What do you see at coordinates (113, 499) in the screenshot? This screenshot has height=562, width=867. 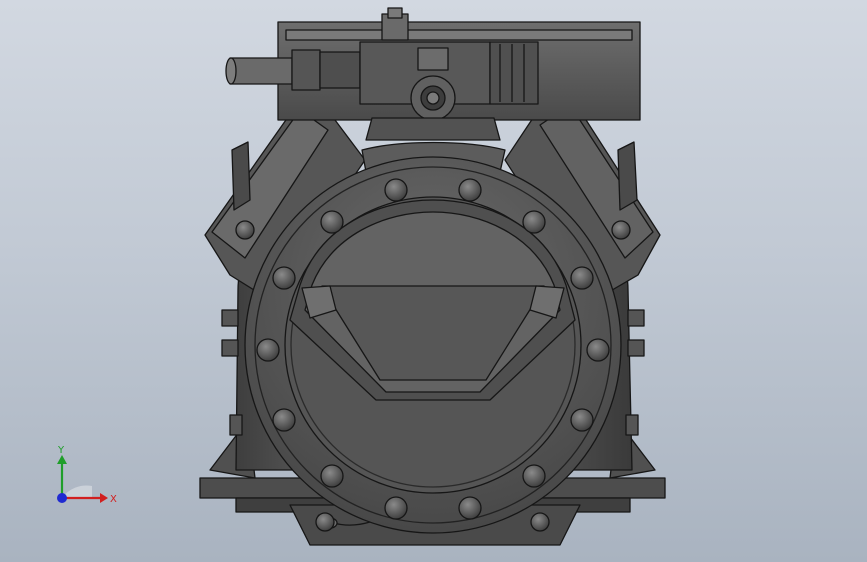 I see `x-axis-label: X` at bounding box center [113, 499].